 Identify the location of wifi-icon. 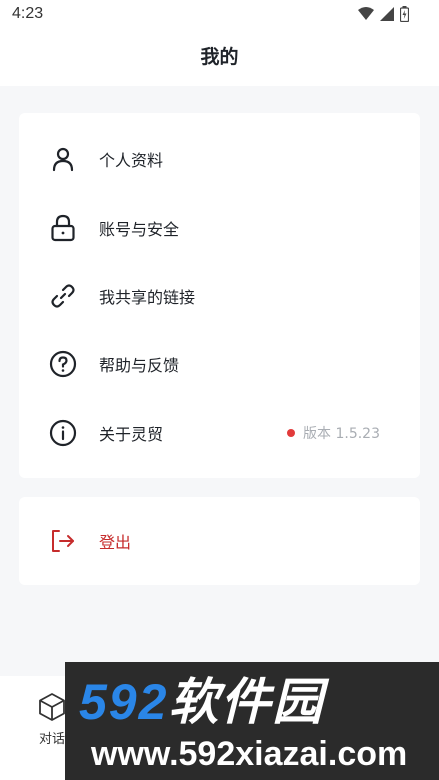
(366, 13).